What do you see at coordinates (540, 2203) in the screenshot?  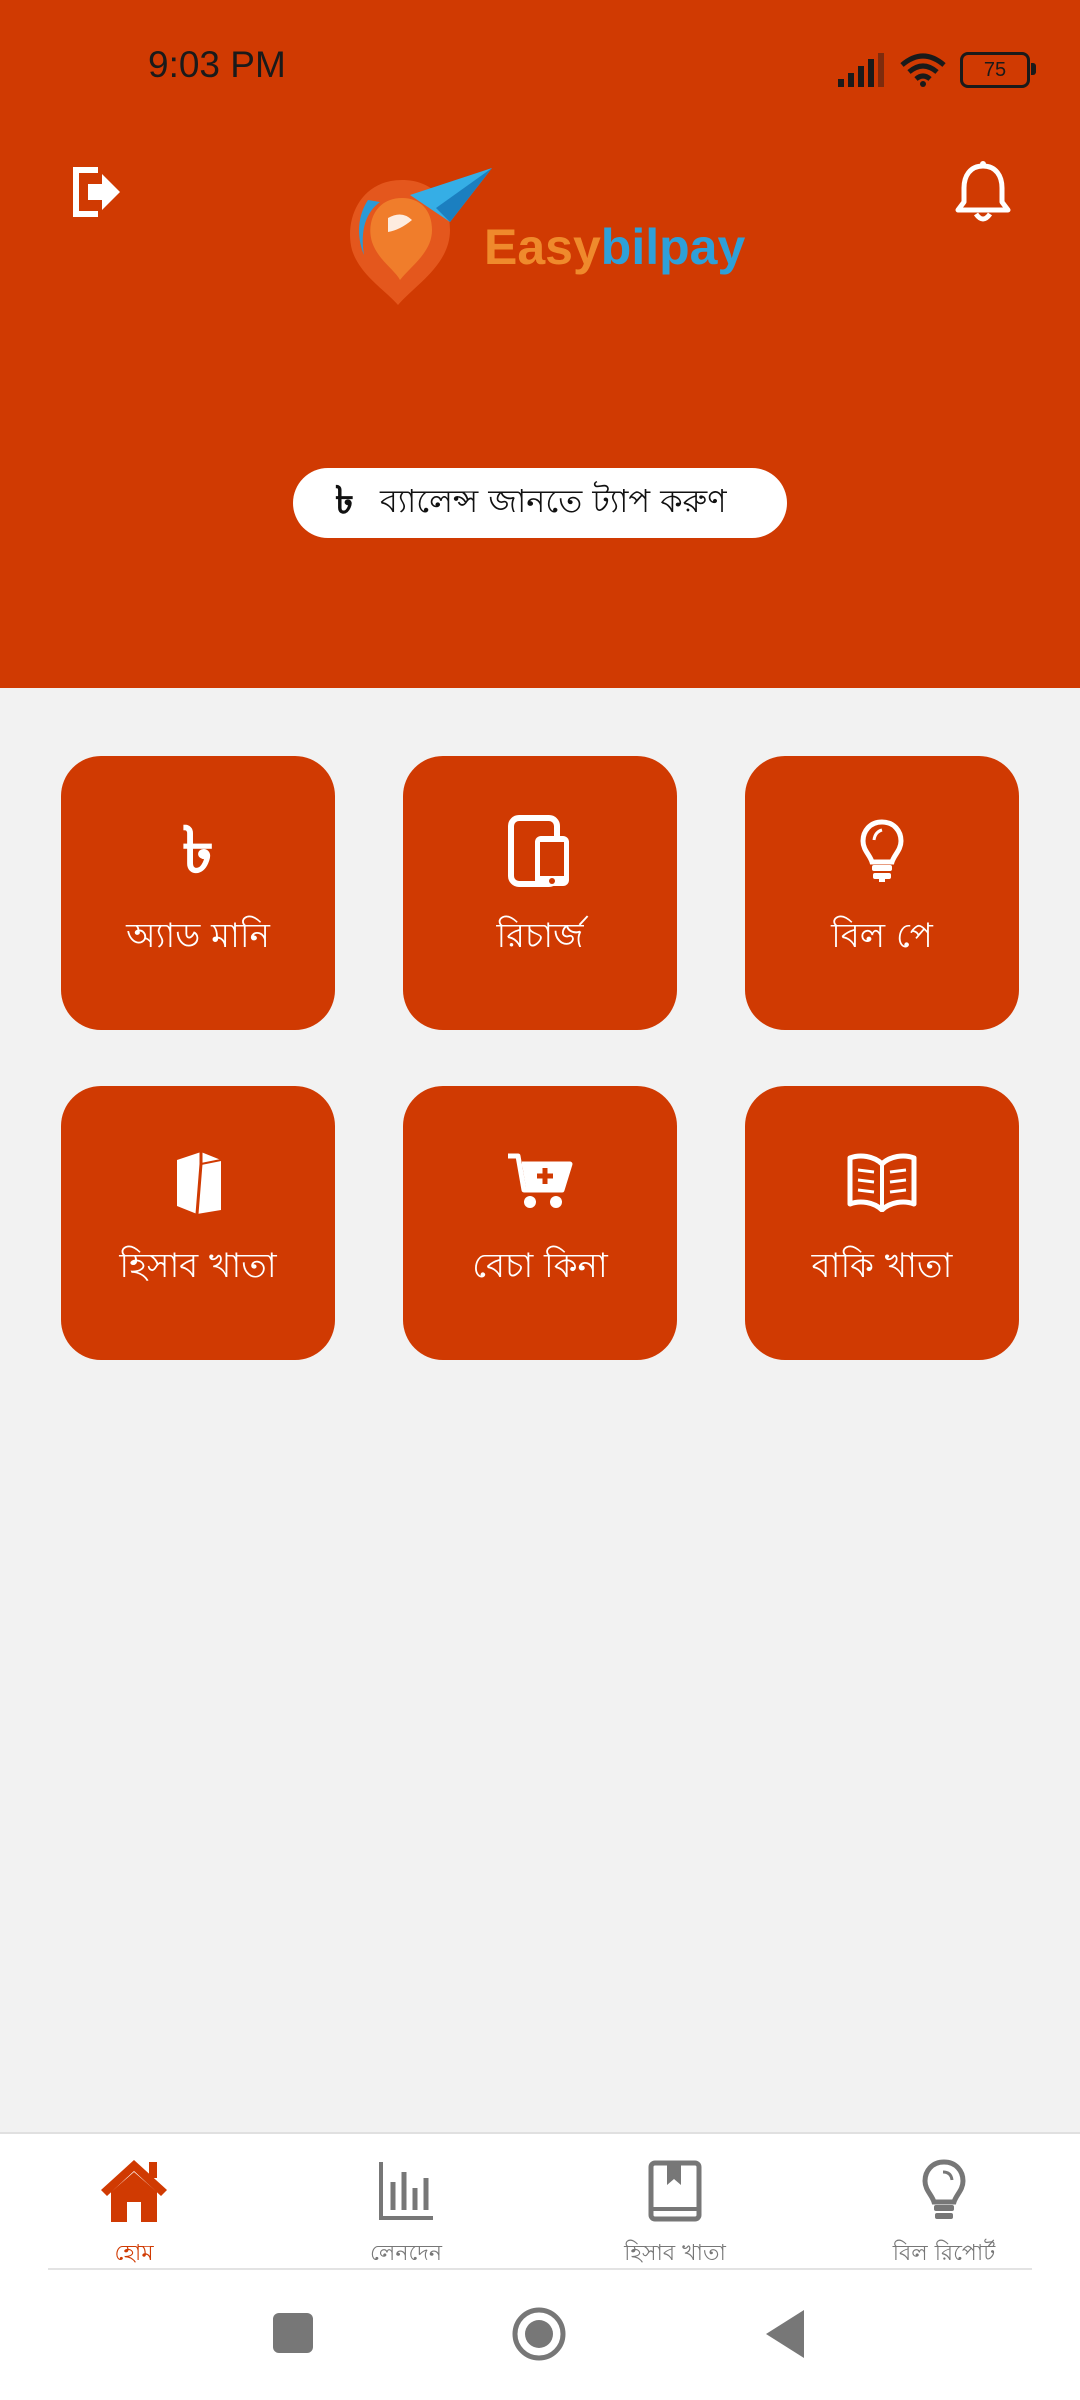 I see `bottom-navigation: হোম লেনদেন হিসাব খাতা বিল রিপোর্ট` at bounding box center [540, 2203].